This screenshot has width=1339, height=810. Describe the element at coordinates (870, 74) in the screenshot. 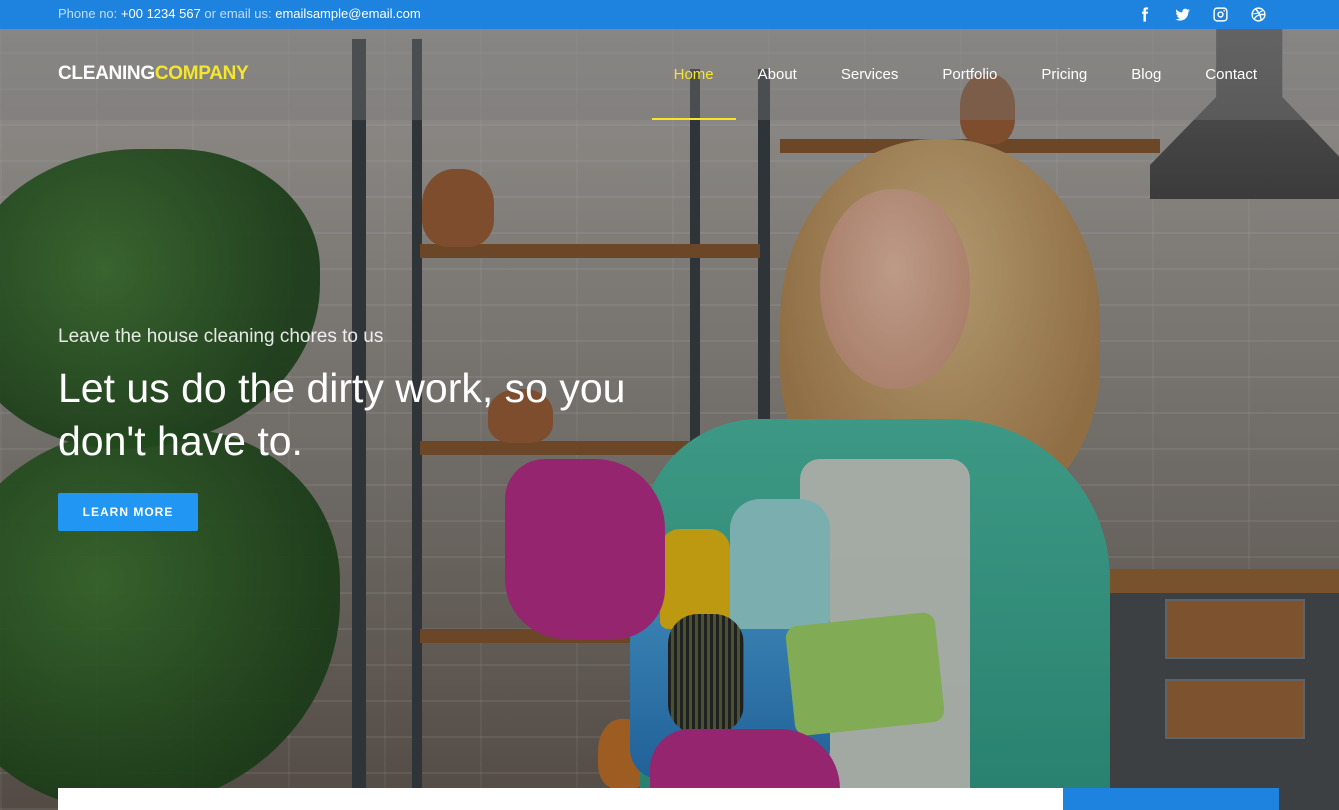

I see `nav-item-services: Services` at that location.